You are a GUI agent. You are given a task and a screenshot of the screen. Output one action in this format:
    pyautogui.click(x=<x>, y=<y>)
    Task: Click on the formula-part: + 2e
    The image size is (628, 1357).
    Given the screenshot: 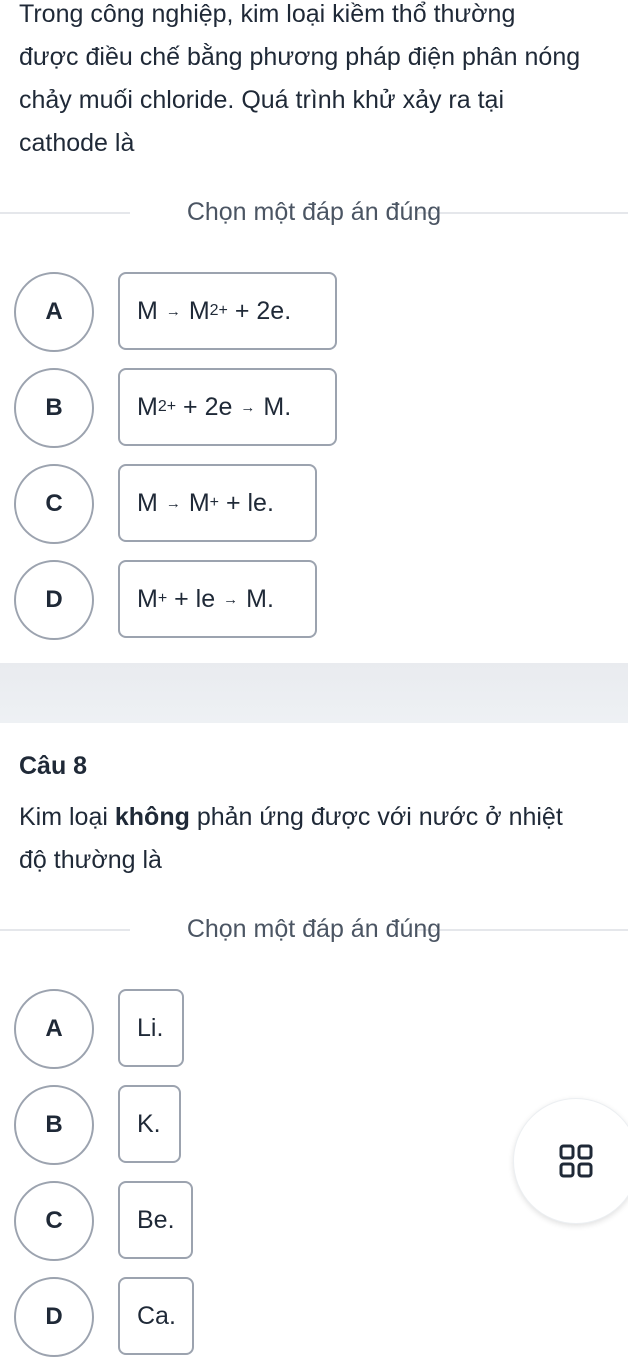 What is the action you would take?
    pyautogui.click(x=204, y=406)
    